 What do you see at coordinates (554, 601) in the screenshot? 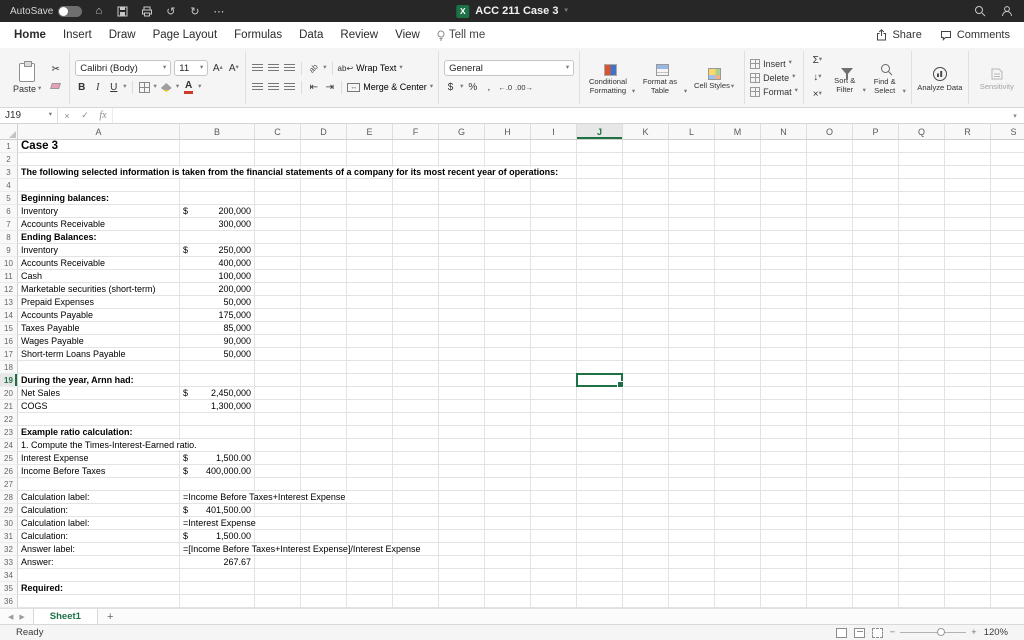
I see `cell-I36` at bounding box center [554, 601].